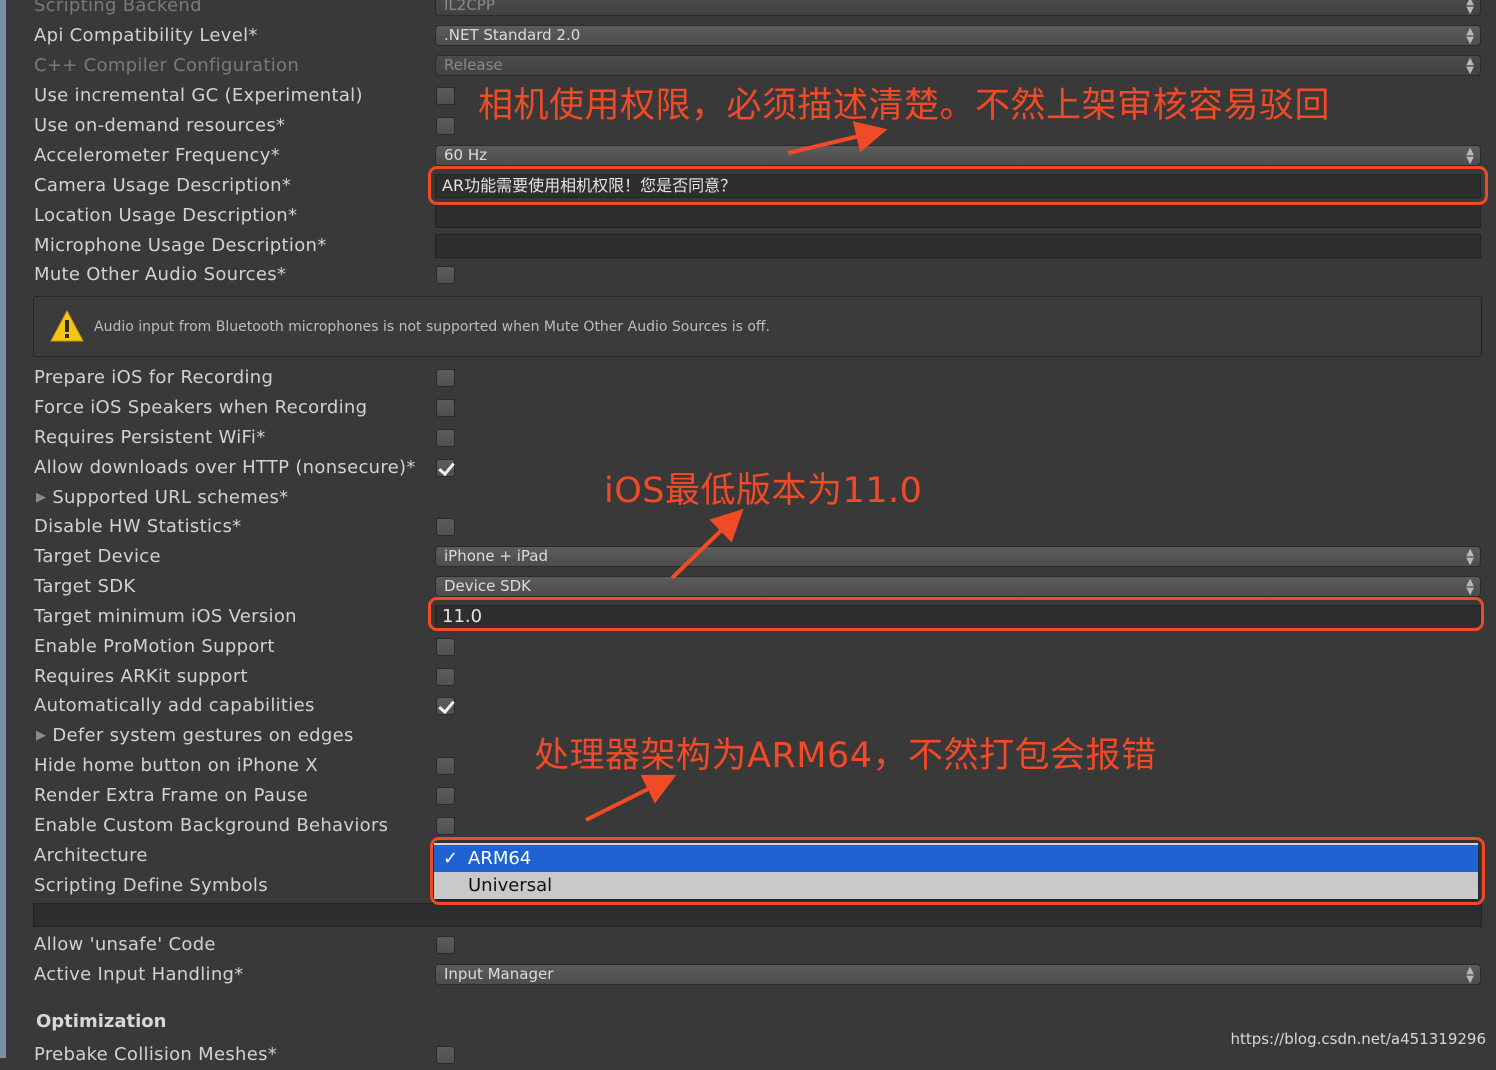 The image size is (1496, 1070). What do you see at coordinates (736, 471) in the screenshot?
I see `annotation-arrows` at bounding box center [736, 471].